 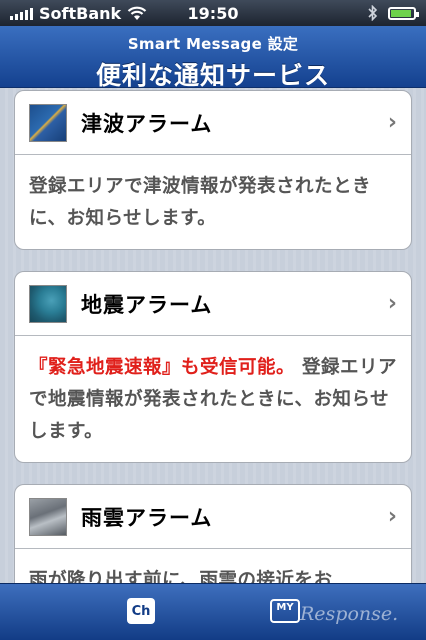 I want to click on rain-cloud-alarm-card: 雨雲アラーム › 雨が降り出す前に、雨雲の接近をお, so click(x=213, y=533).